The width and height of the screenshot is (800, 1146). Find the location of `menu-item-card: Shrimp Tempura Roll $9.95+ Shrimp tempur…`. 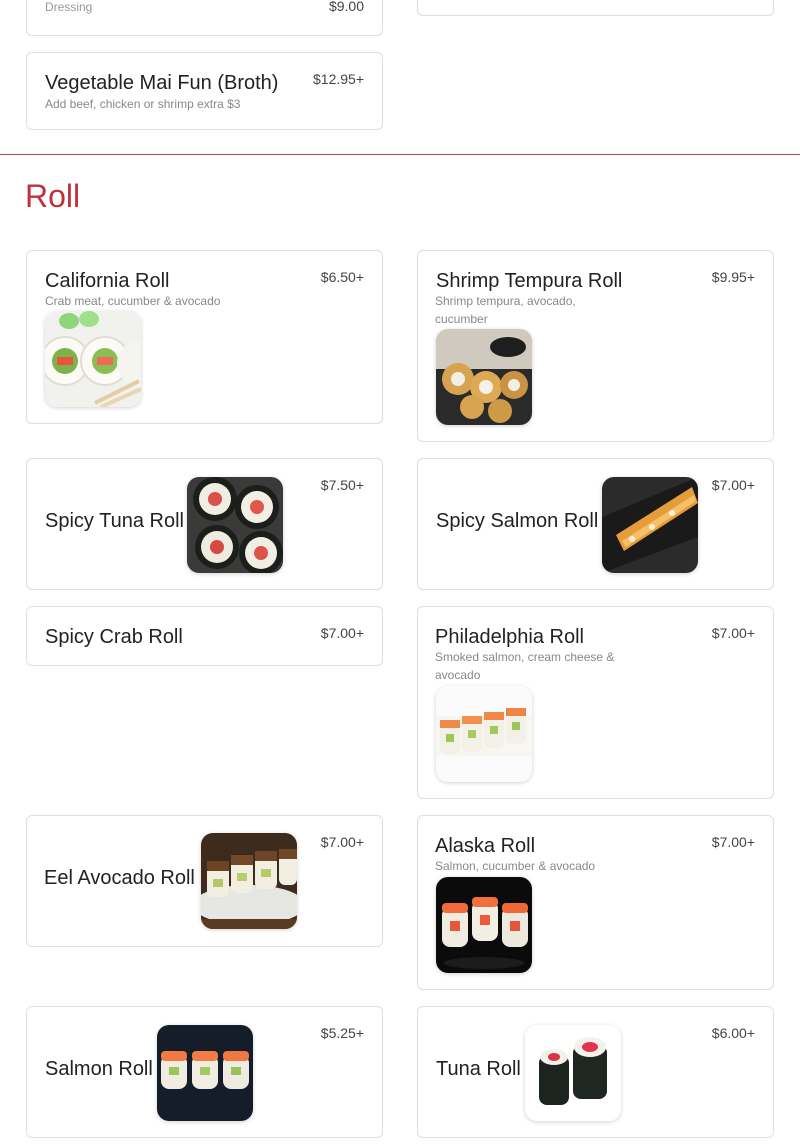

menu-item-card: Shrimp Tempura Roll $9.95+ Shrimp tempur… is located at coordinates (595, 346).